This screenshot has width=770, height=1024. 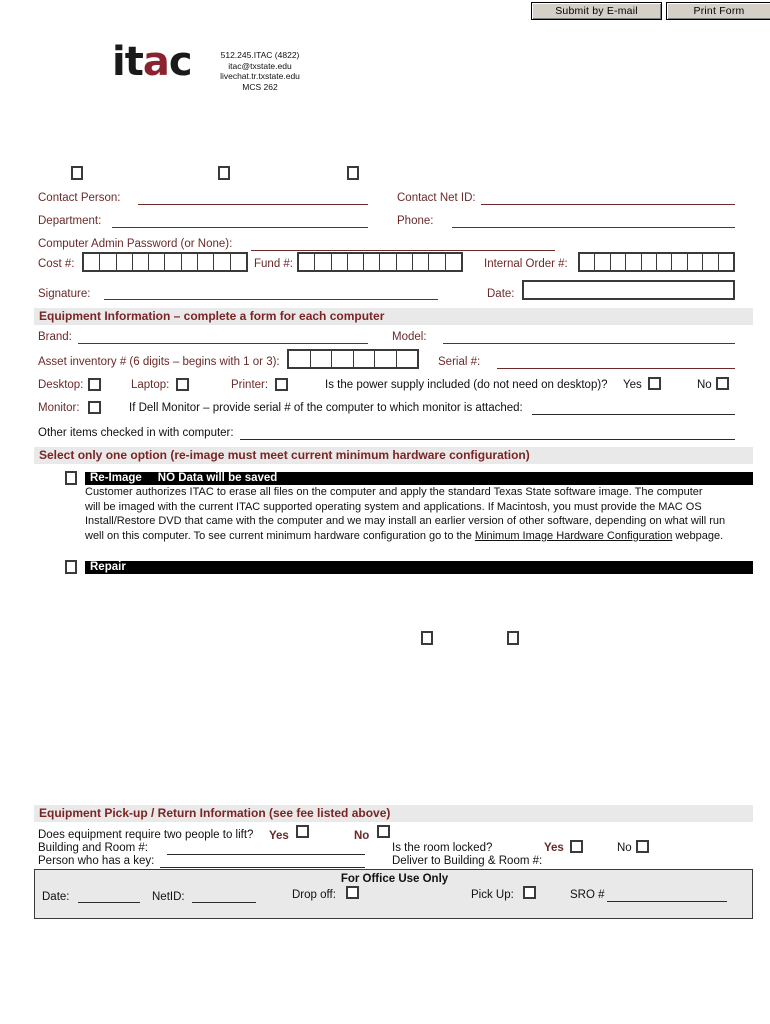 I want to click on fund-number-comb, so click(x=380, y=262).